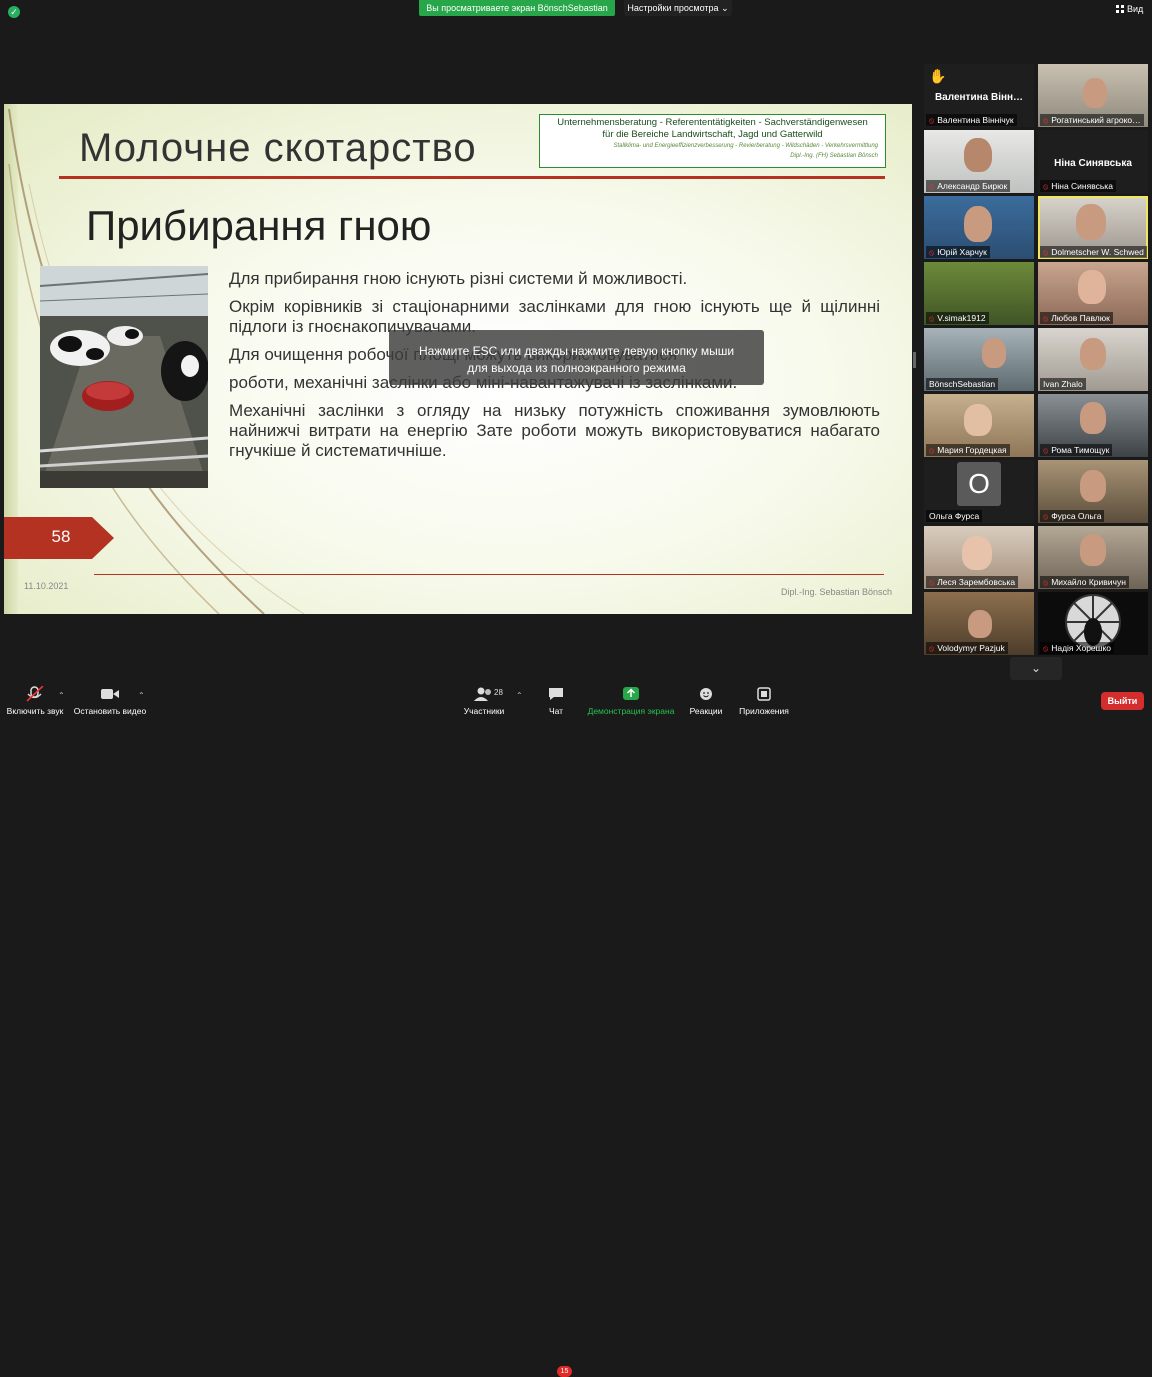 This screenshot has height=1377, width=1152. Describe the element at coordinates (1093, 161) in the screenshot. I see `participant-tile: Ніна Синявська ⦸ Ніна Синявська` at that location.